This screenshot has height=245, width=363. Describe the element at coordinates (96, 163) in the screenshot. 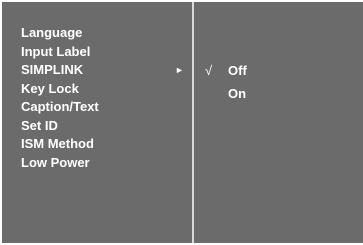

I see `menu-item-low-power: Low Power` at that location.